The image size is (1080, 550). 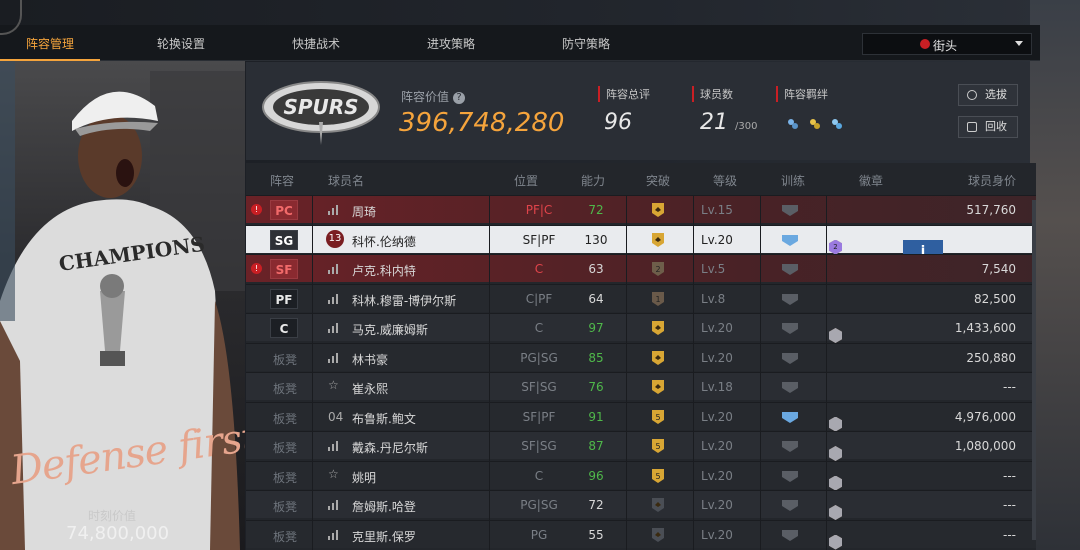 What do you see at coordinates (526, 180) in the screenshot?
I see `col-position: 位置` at bounding box center [526, 180].